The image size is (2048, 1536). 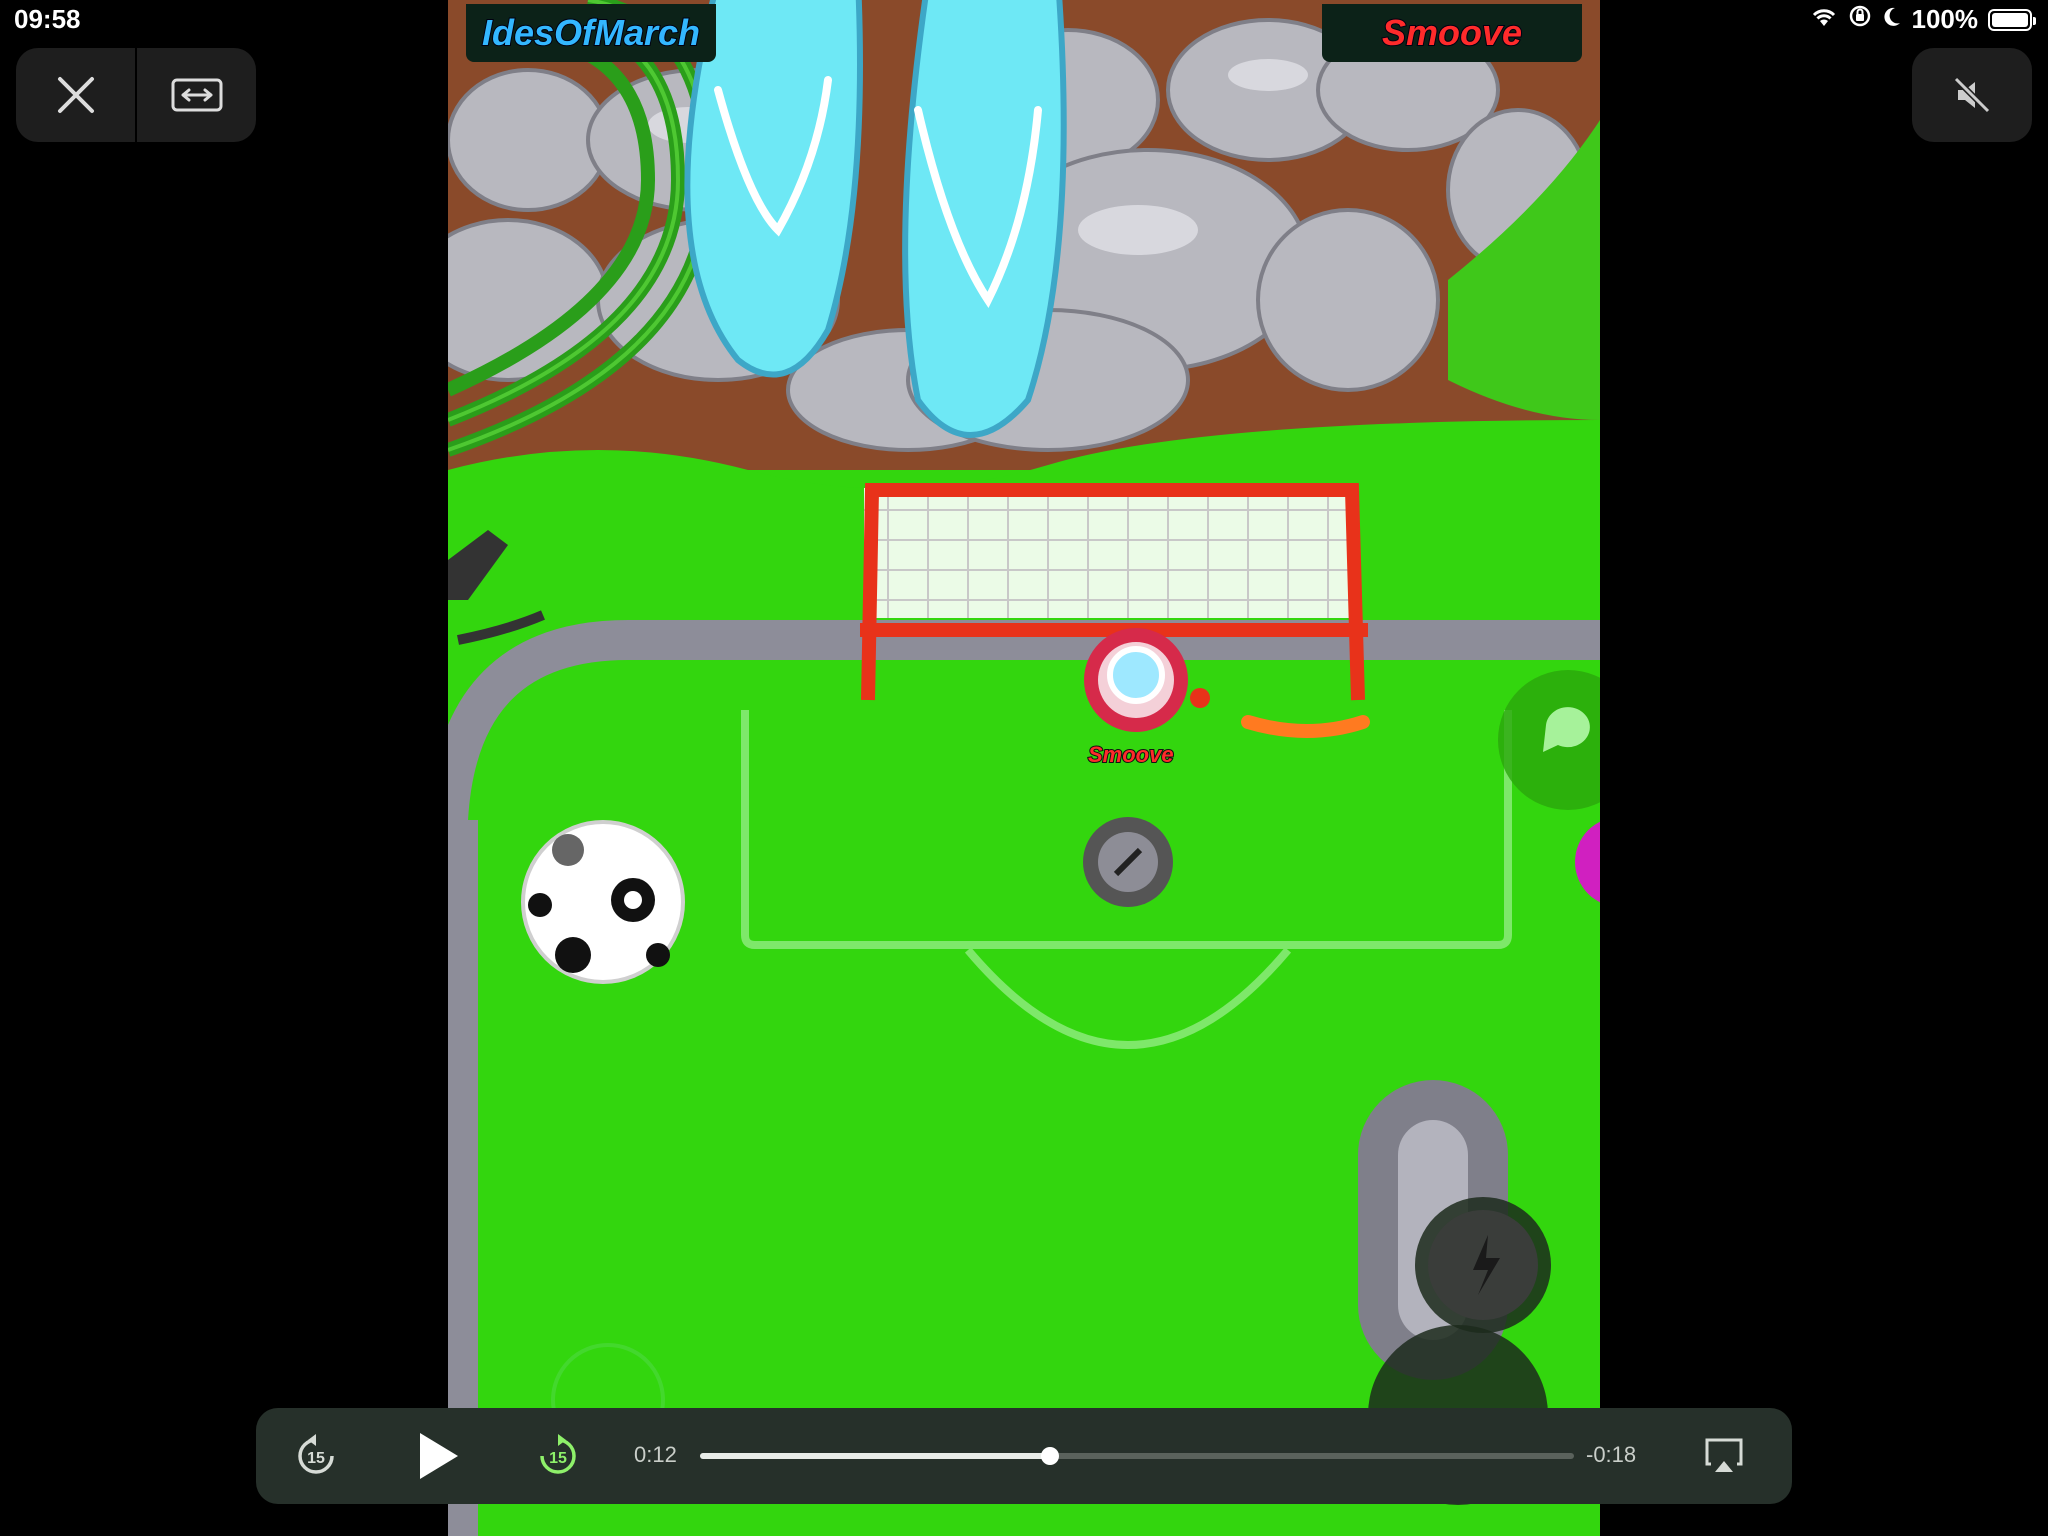 I want to click on close-button, so click(x=75, y=95).